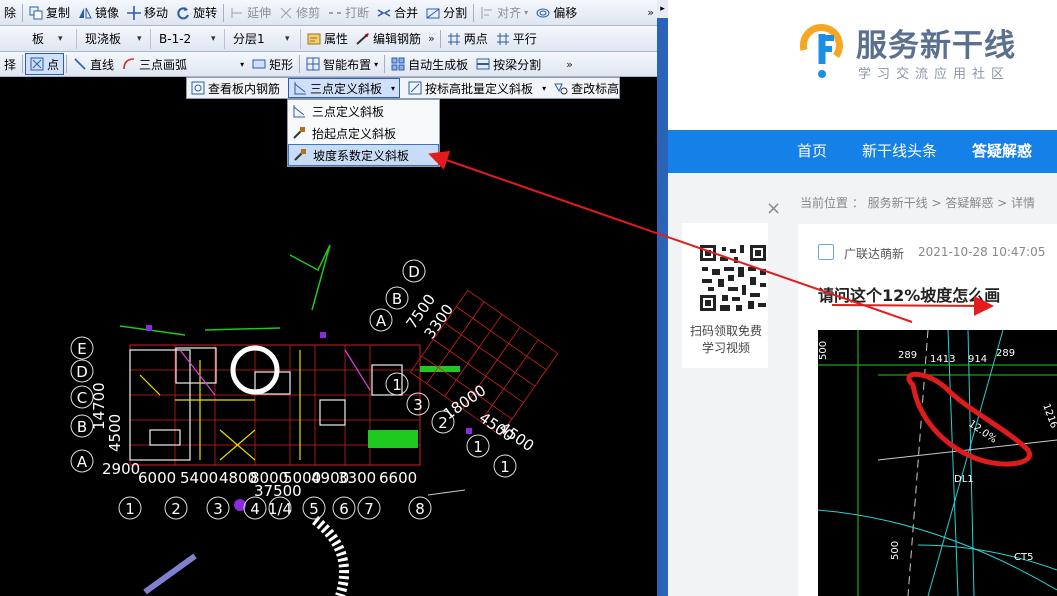  I want to click on image-dim-500b: 500, so click(895, 550).